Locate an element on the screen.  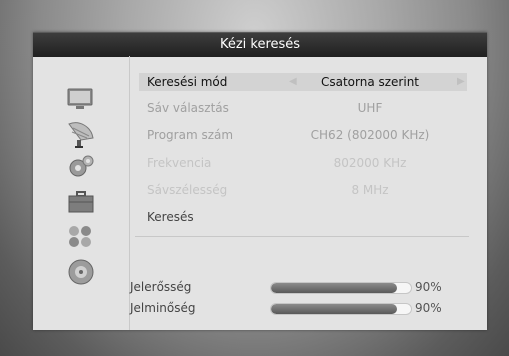
frequency-row: Frekvencia 802000 KHz is located at coordinates (303, 163).